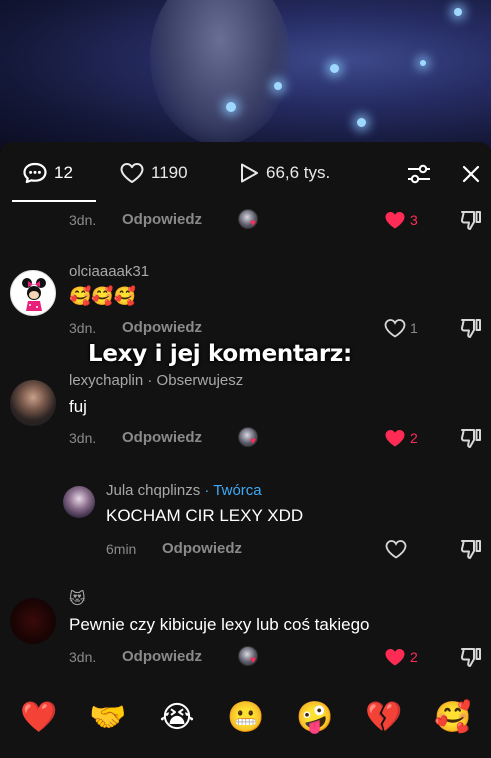  I want to click on comment-icon, so click(35, 173).